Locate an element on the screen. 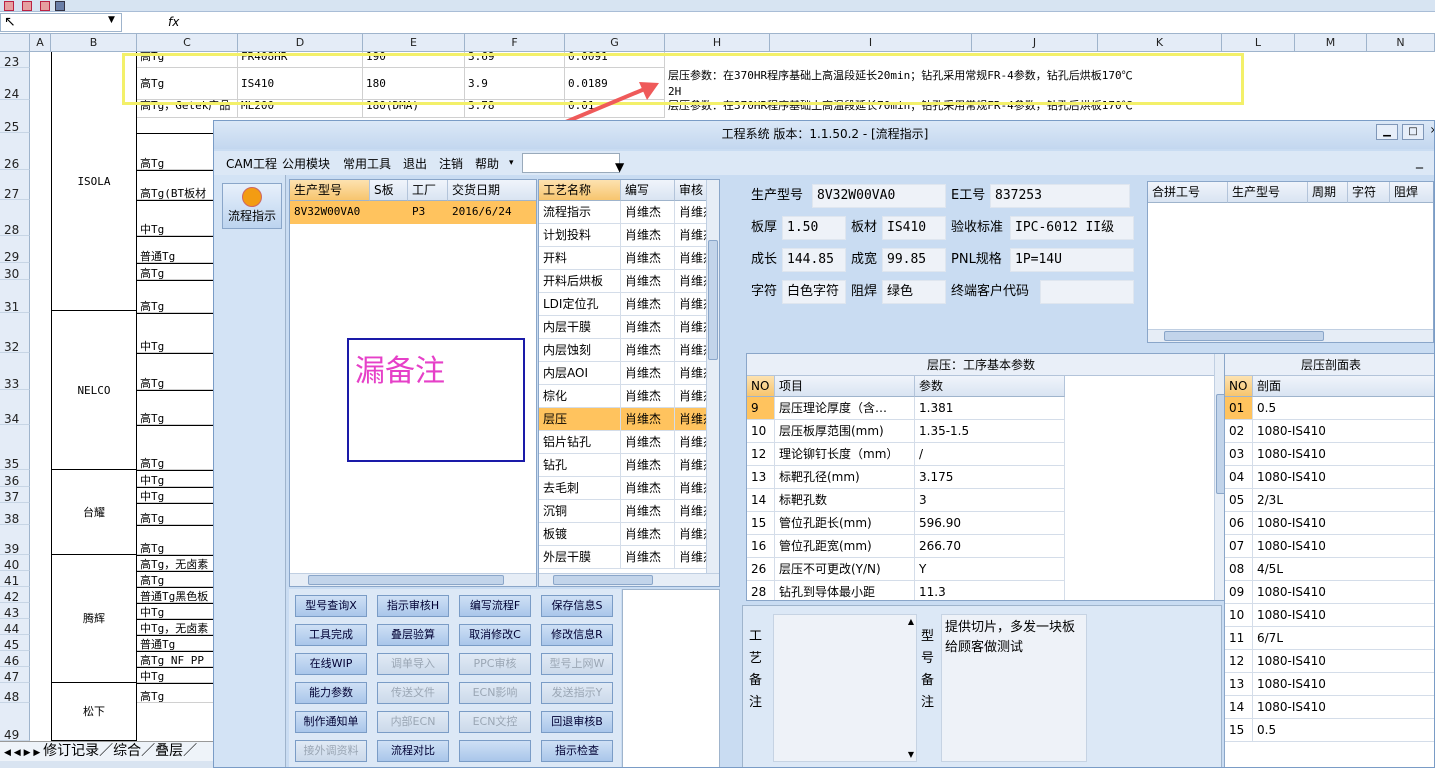 This screenshot has height=768, width=1435. process-cell: 内层干膜 is located at coordinates (580, 327).